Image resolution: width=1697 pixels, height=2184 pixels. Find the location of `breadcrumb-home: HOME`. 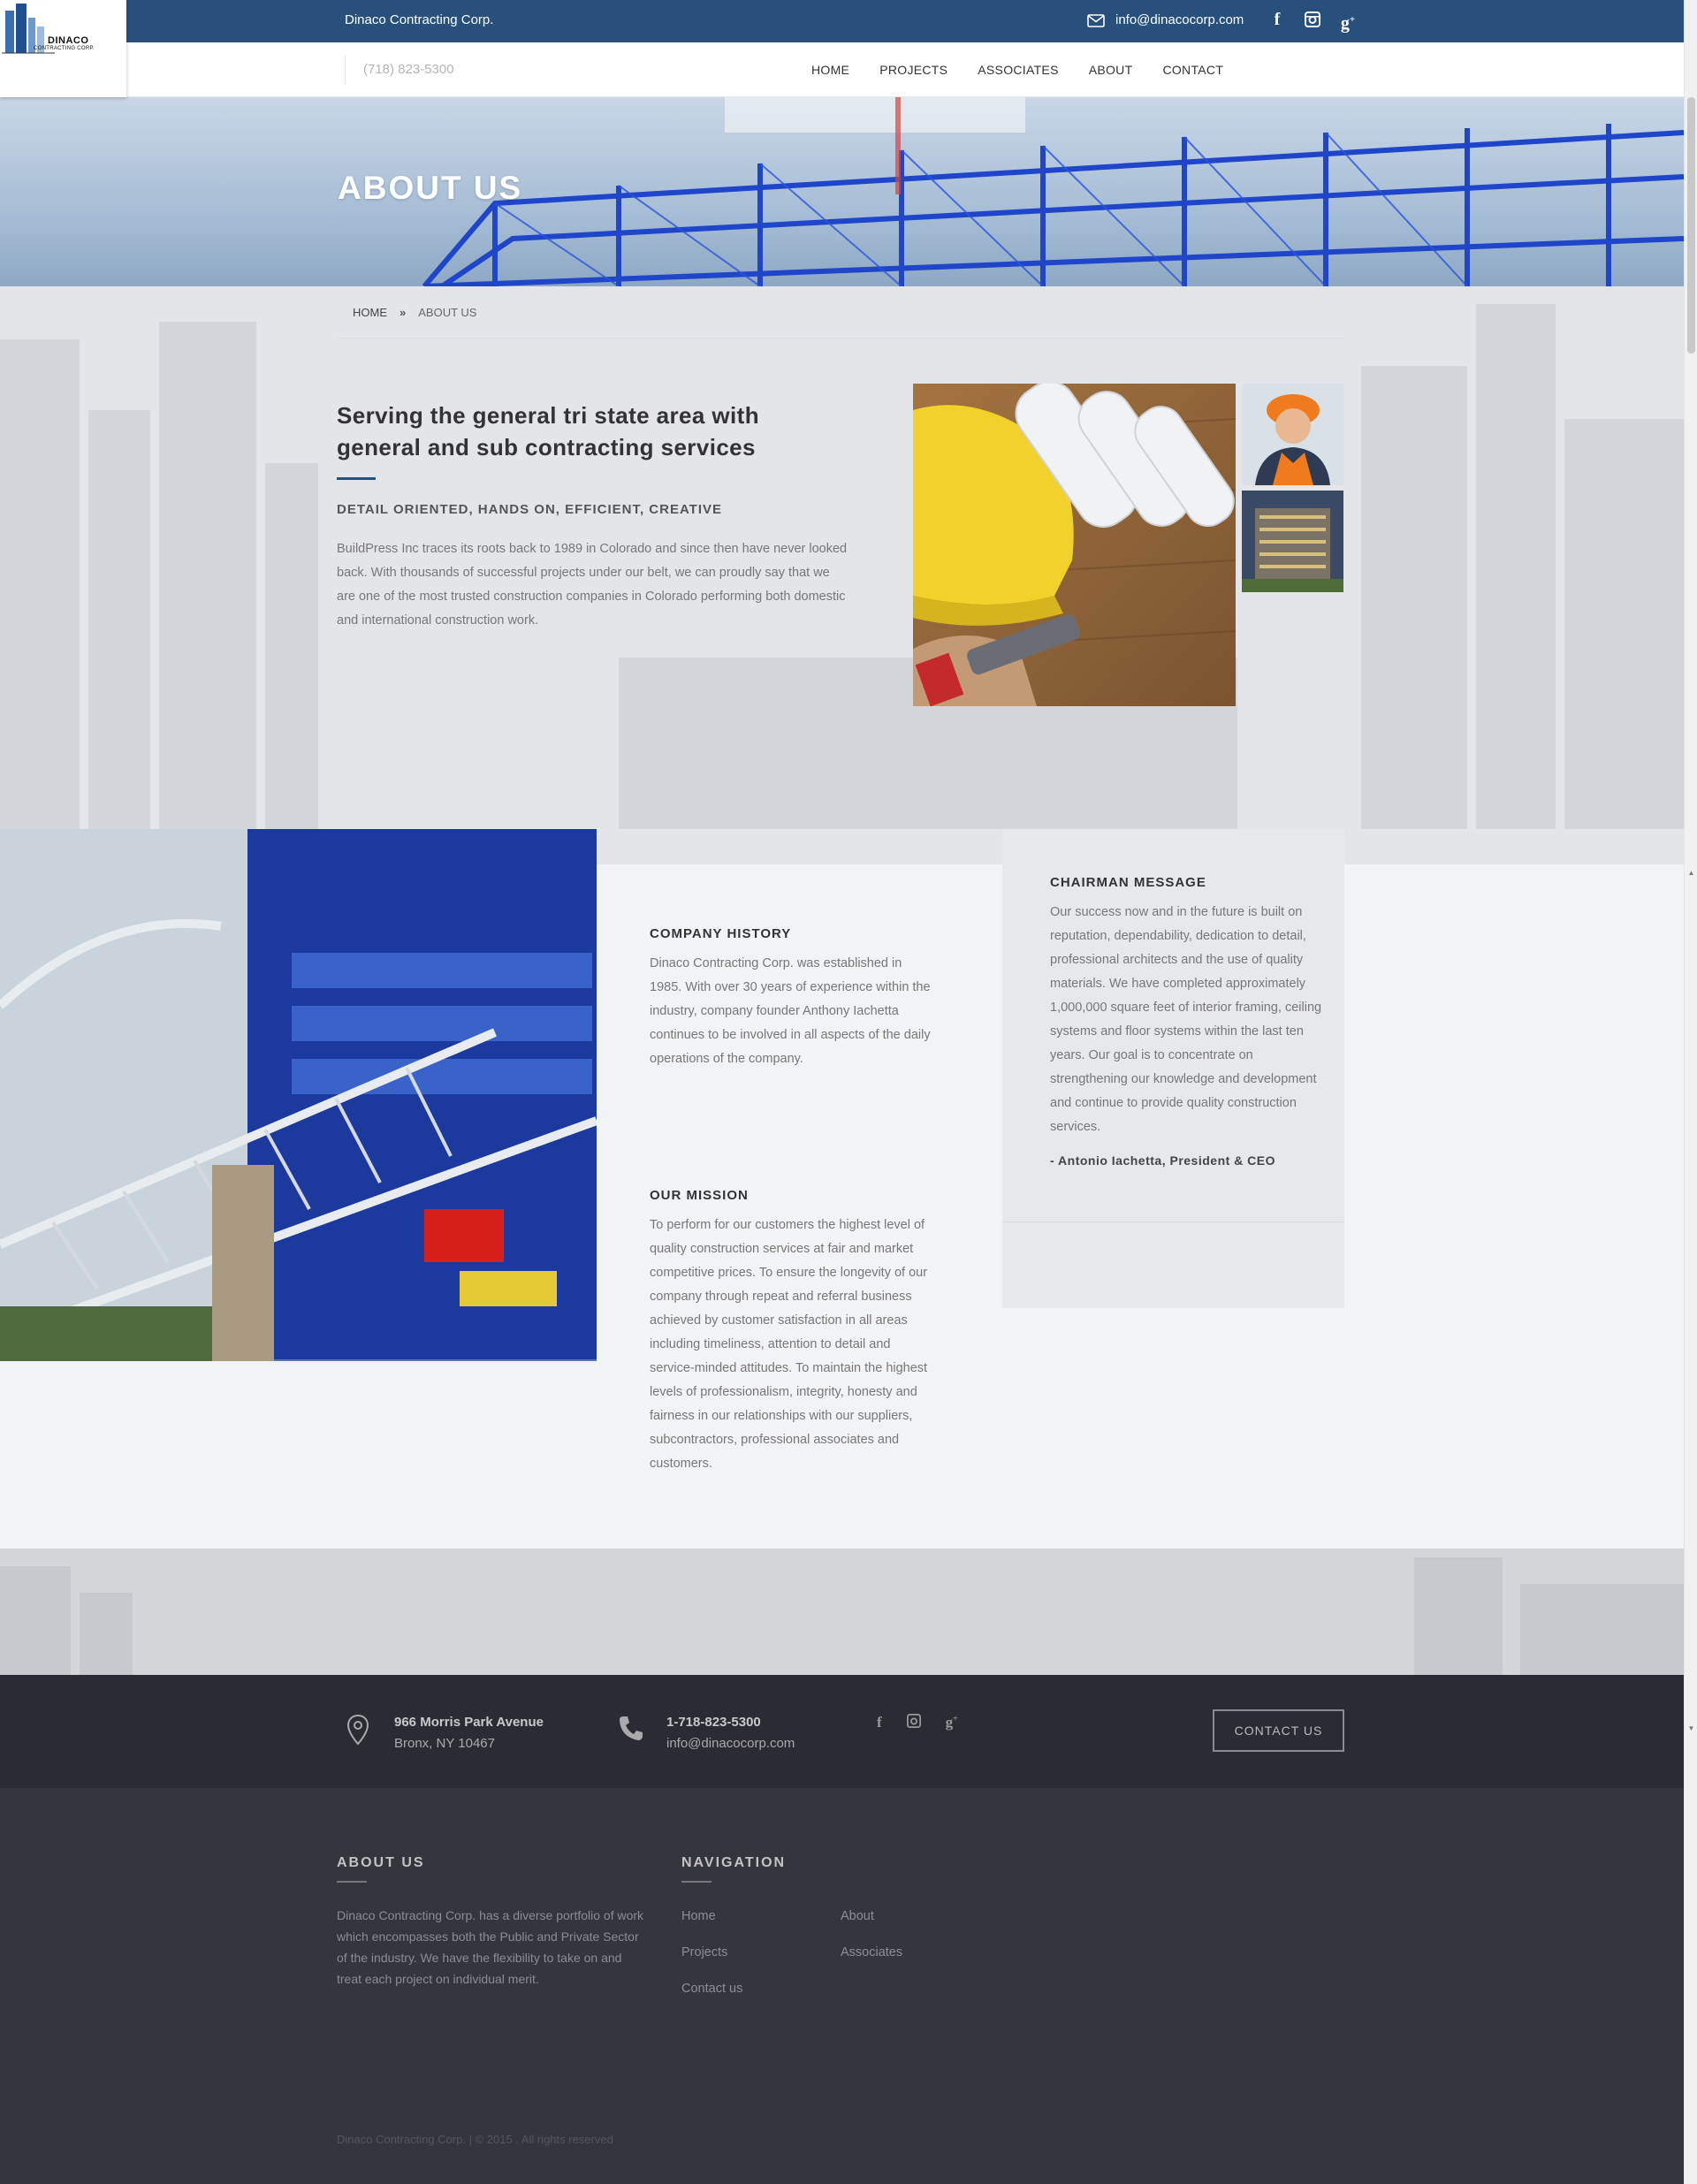

breadcrumb-home: HOME is located at coordinates (370, 312).